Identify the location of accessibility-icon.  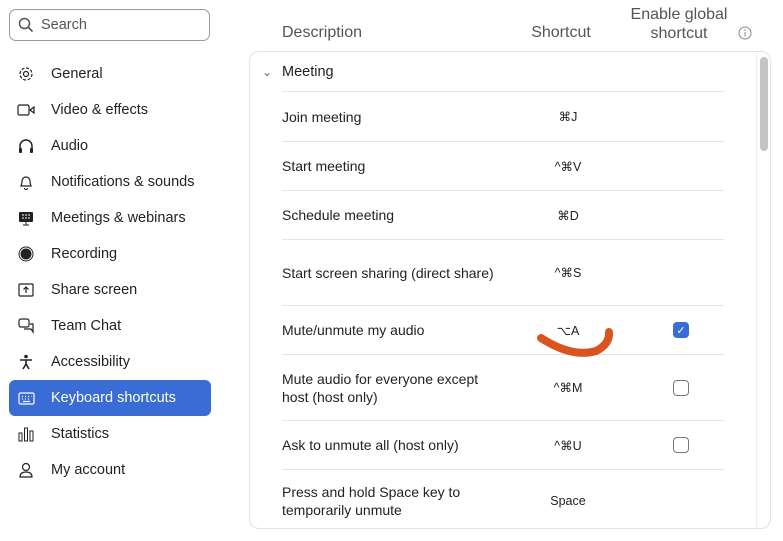
(26, 362).